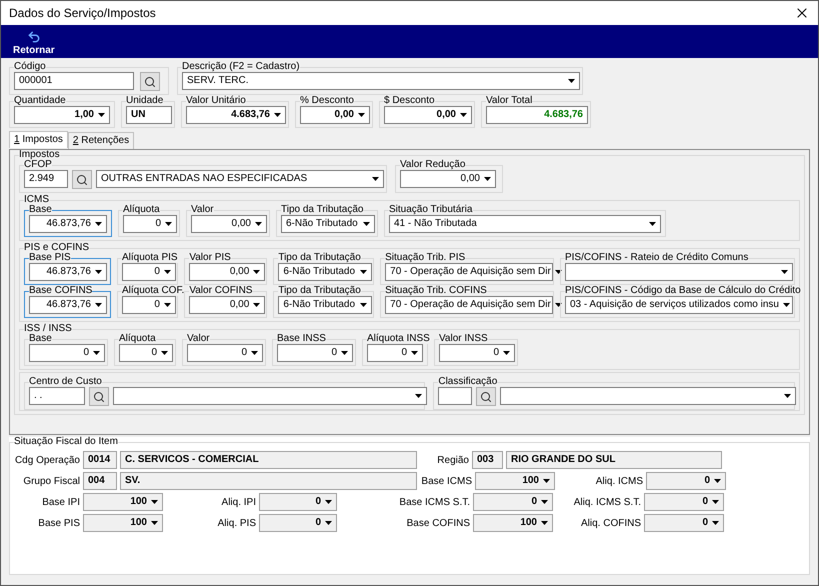 The image size is (819, 586). Describe the element at coordinates (62, 115) in the screenshot. I see `dropdown-field: 1,00` at that location.